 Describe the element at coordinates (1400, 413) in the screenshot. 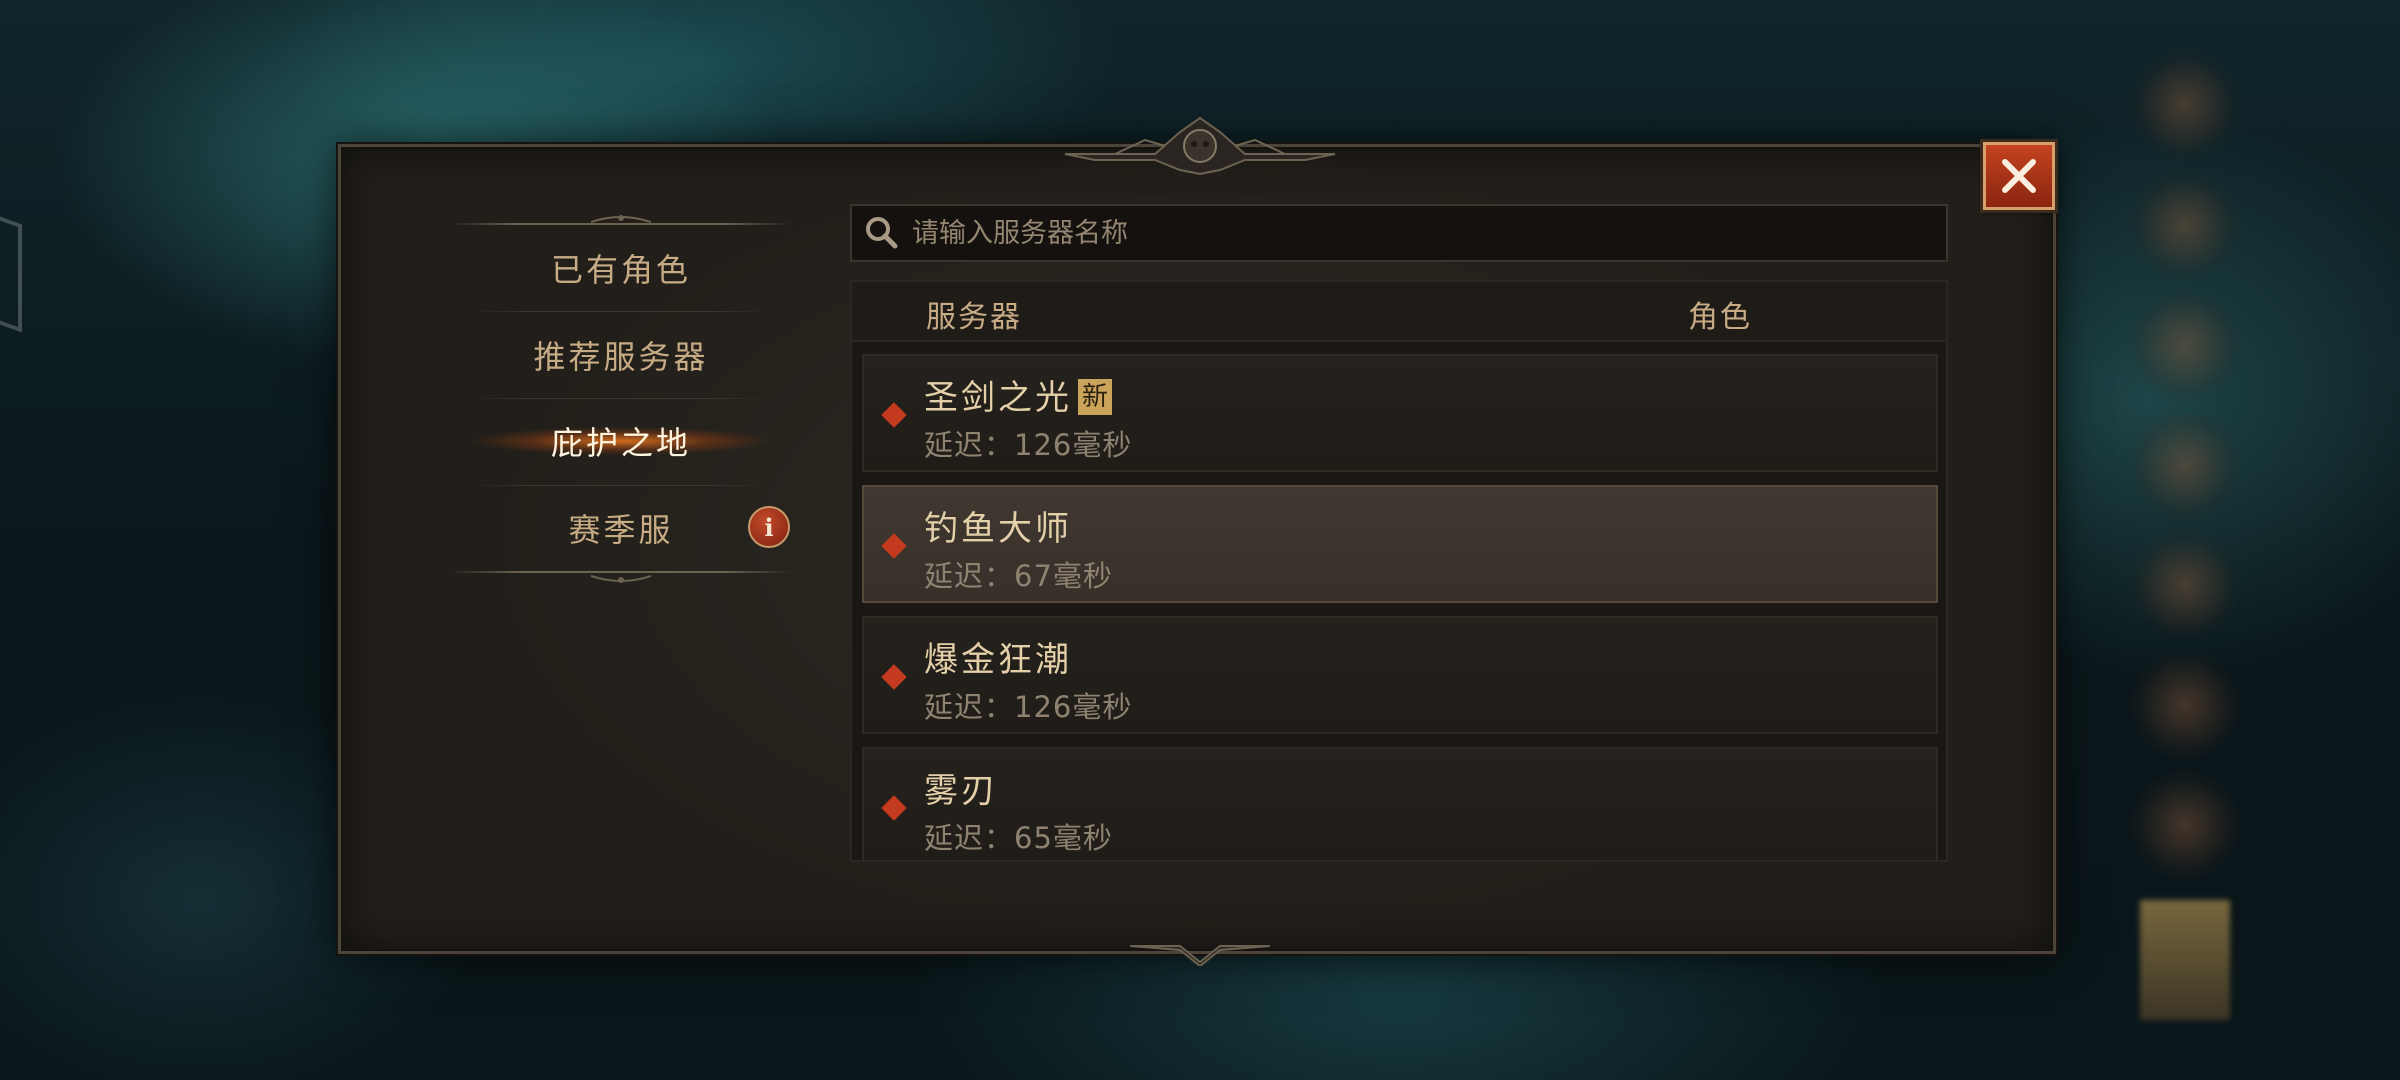

I see `server-row: 圣剑之光新 延迟：126毫秒` at that location.